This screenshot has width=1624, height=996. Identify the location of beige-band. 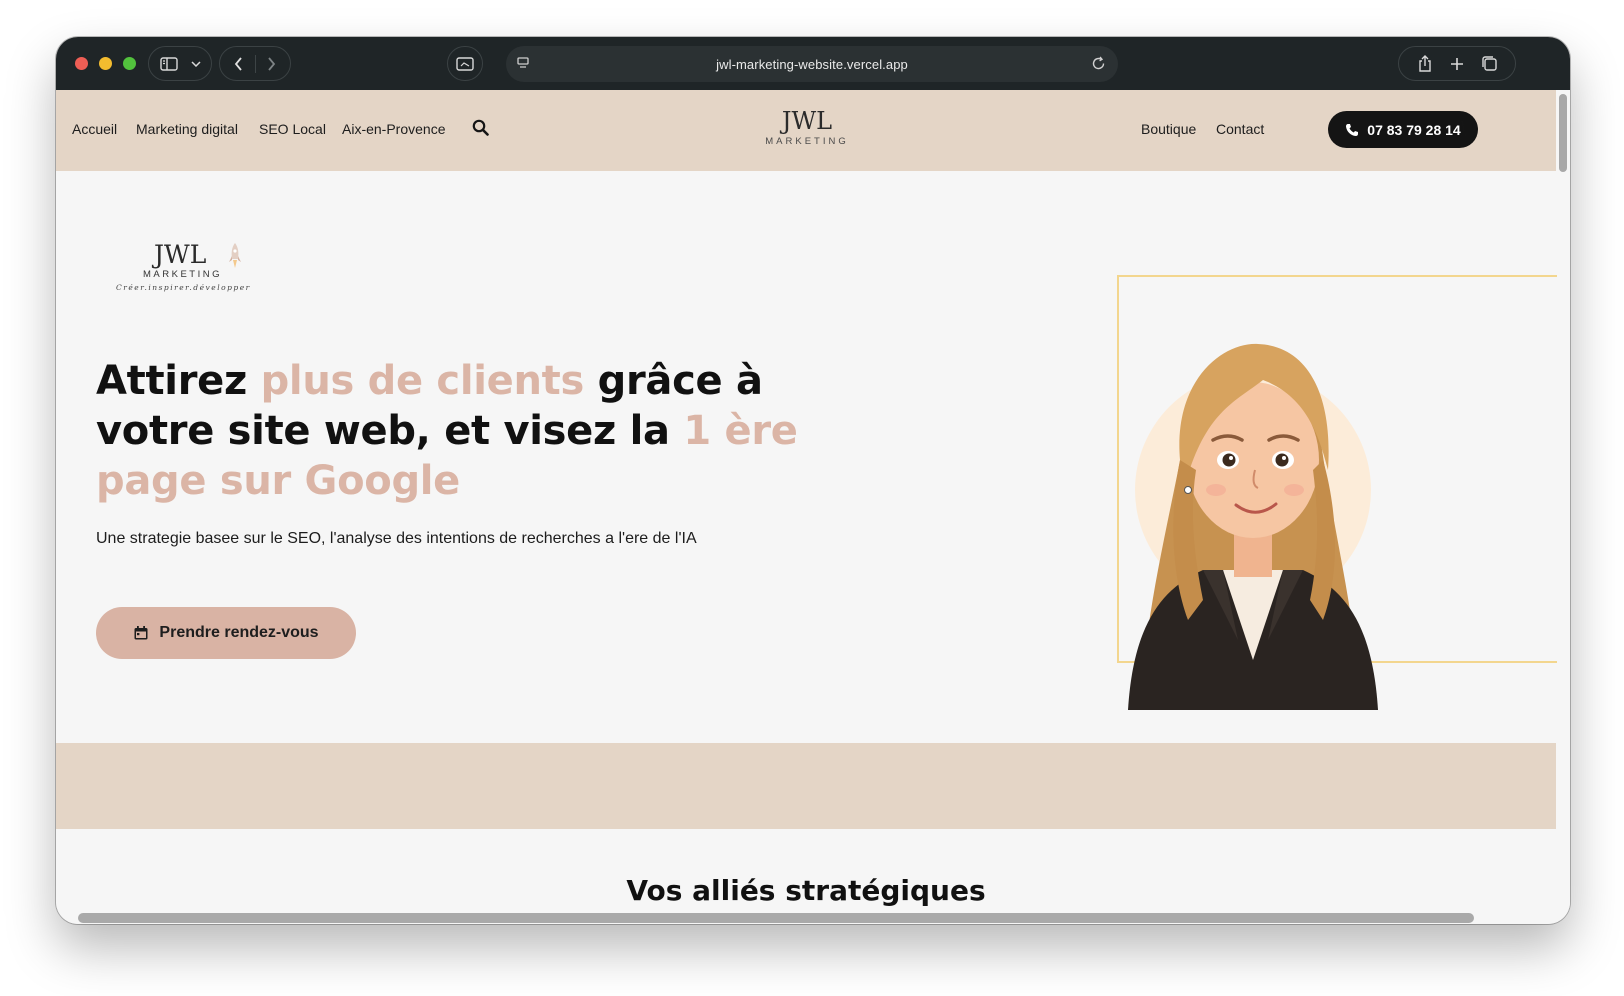
(806, 786).